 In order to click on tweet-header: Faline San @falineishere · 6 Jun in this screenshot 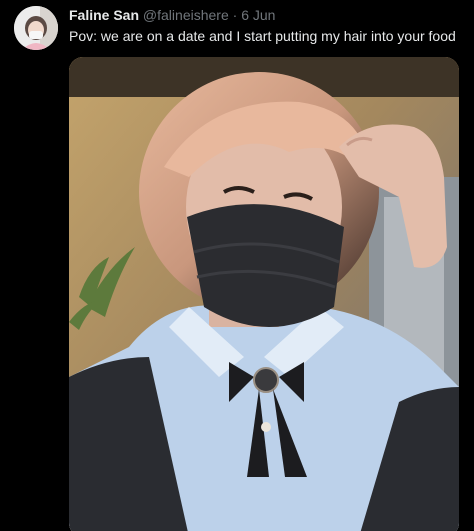, I will do `click(267, 15)`.